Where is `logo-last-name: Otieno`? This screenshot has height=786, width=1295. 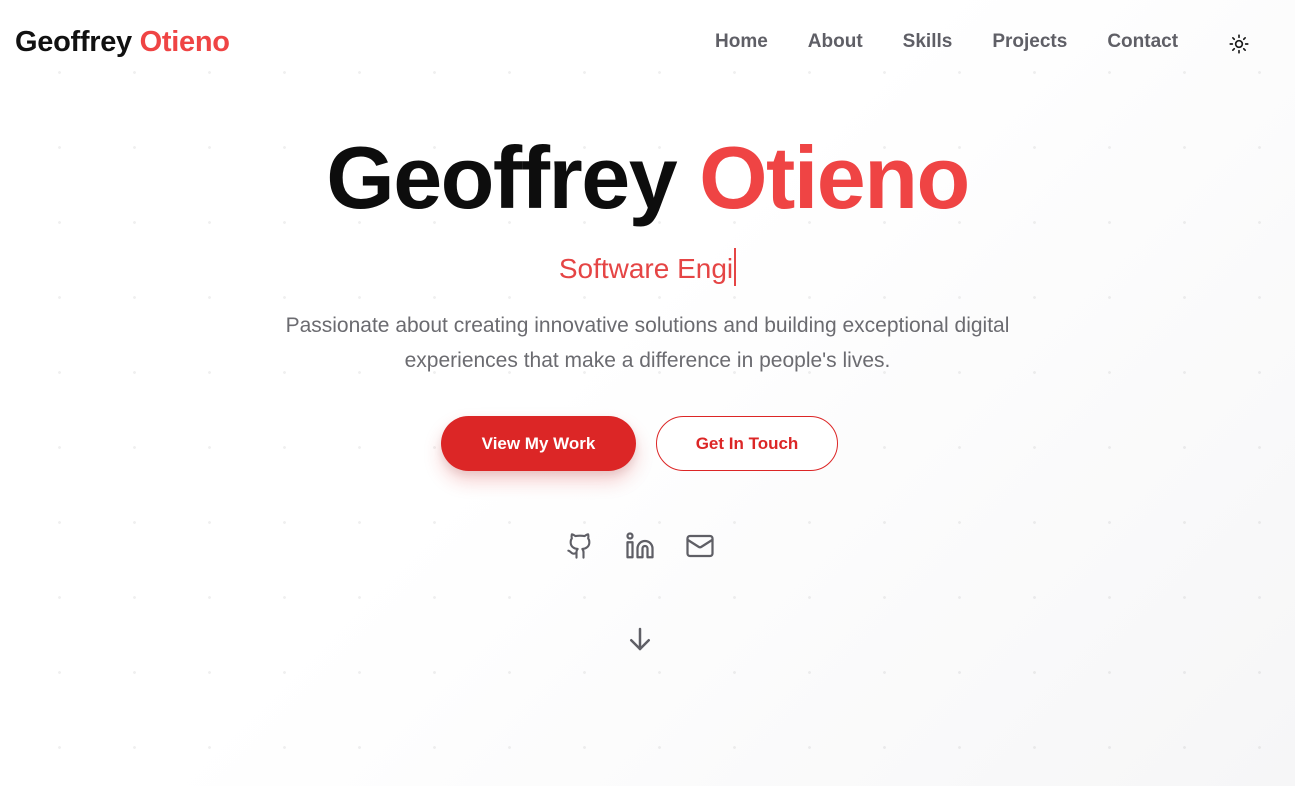
logo-last-name: Otieno is located at coordinates (184, 42).